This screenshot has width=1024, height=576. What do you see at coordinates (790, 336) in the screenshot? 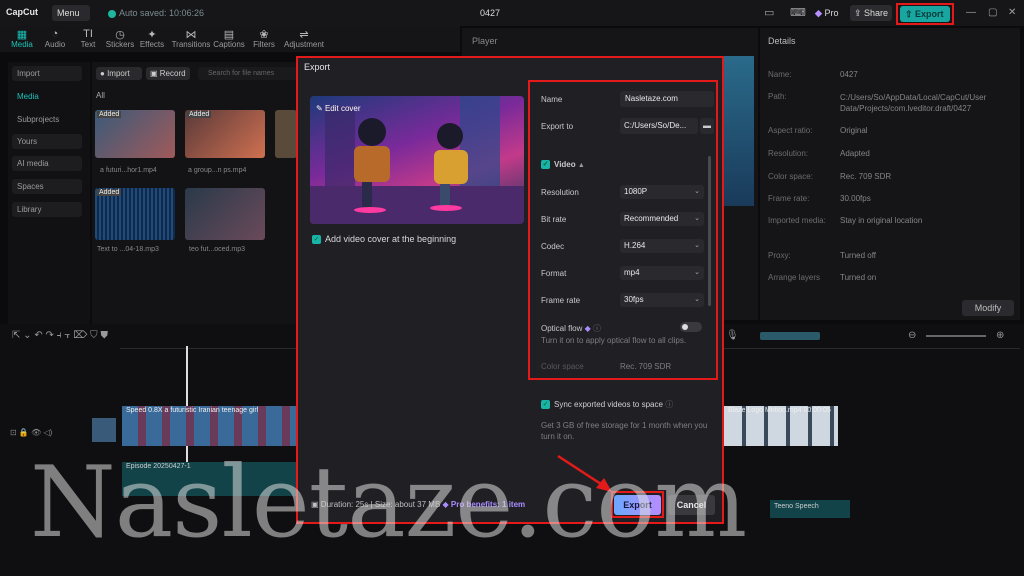
I see `timeline-tools` at bounding box center [790, 336].